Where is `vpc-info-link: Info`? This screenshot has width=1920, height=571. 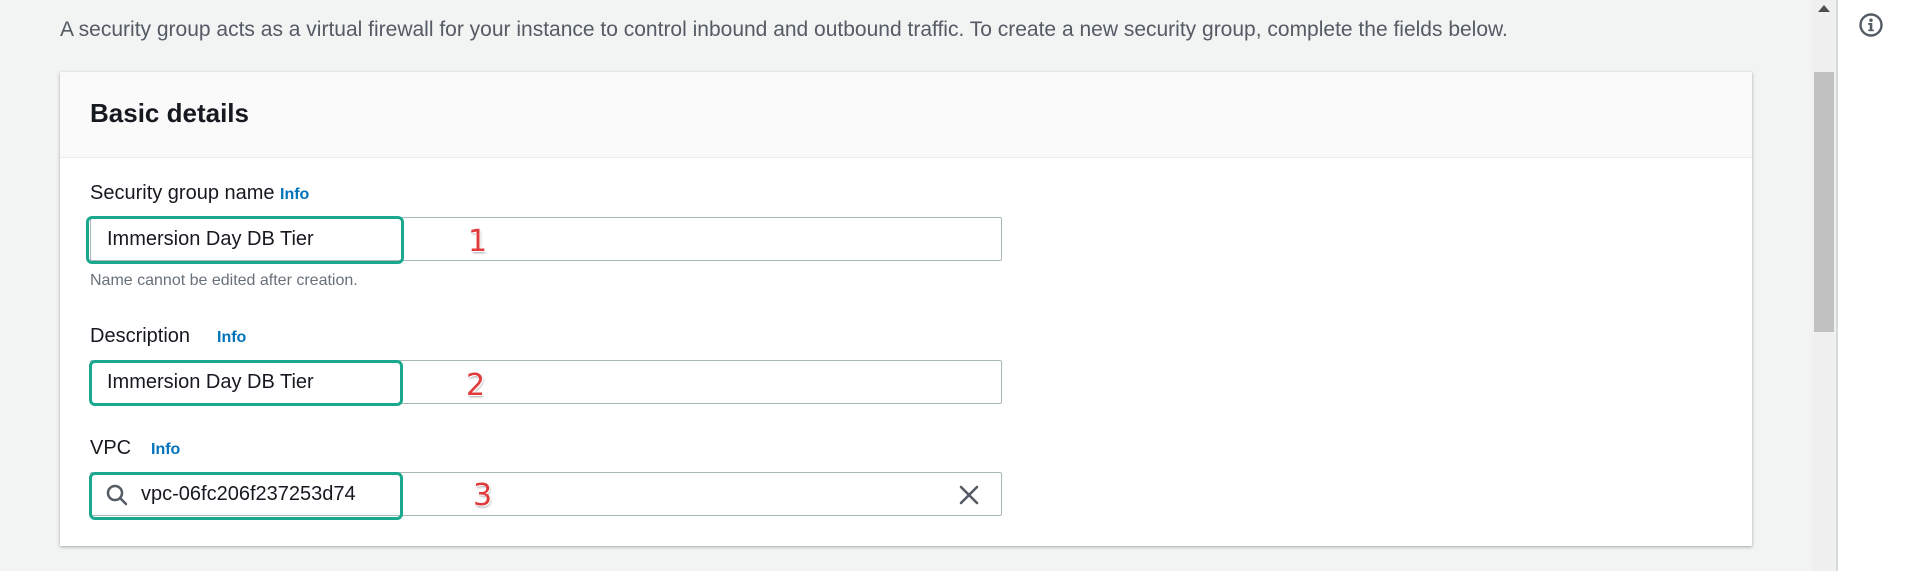 vpc-info-link: Info is located at coordinates (165, 450).